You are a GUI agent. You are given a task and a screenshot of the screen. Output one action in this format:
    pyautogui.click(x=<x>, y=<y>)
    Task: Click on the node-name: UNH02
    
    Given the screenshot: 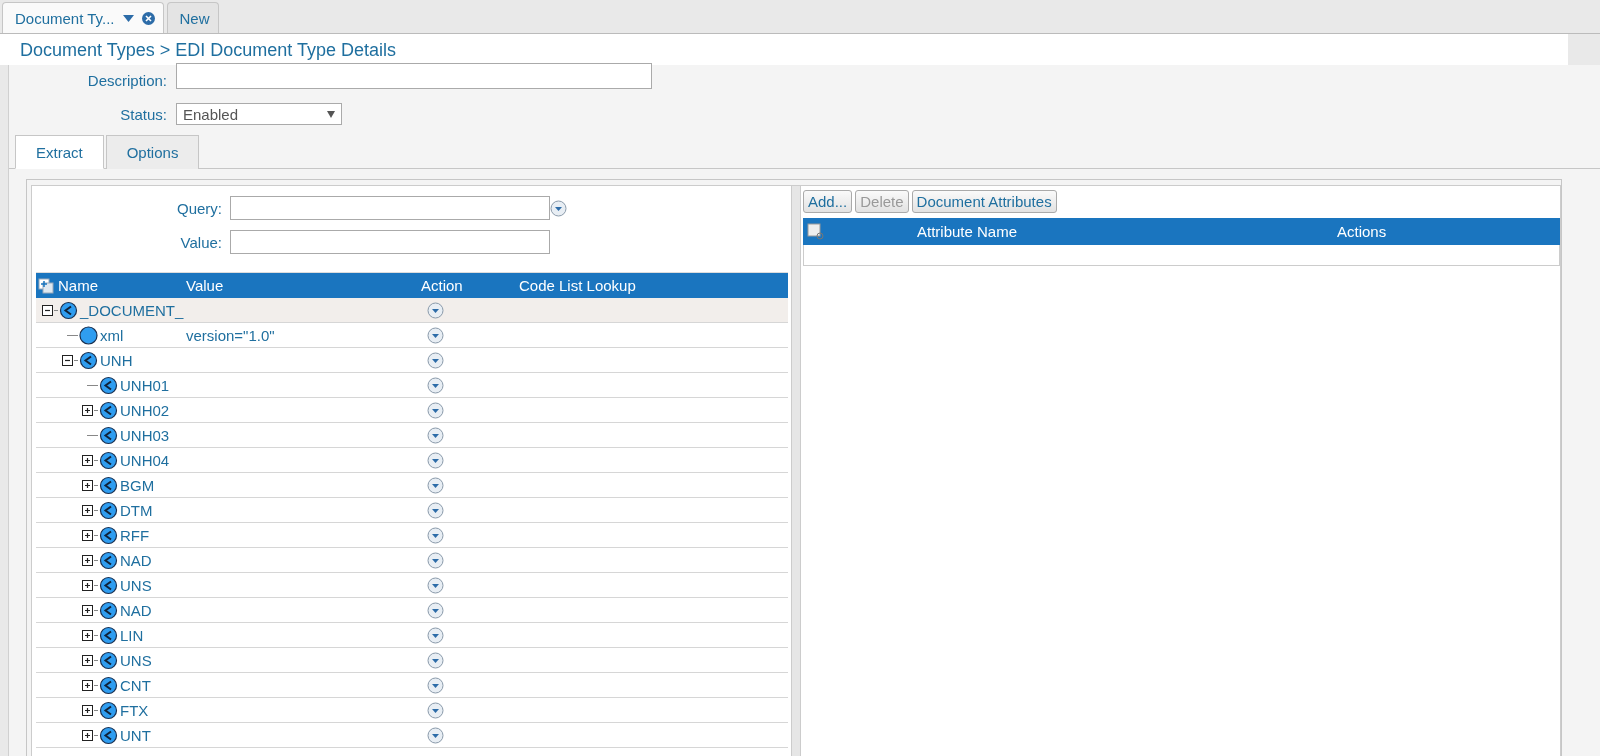 What is the action you would take?
    pyautogui.click(x=145, y=410)
    